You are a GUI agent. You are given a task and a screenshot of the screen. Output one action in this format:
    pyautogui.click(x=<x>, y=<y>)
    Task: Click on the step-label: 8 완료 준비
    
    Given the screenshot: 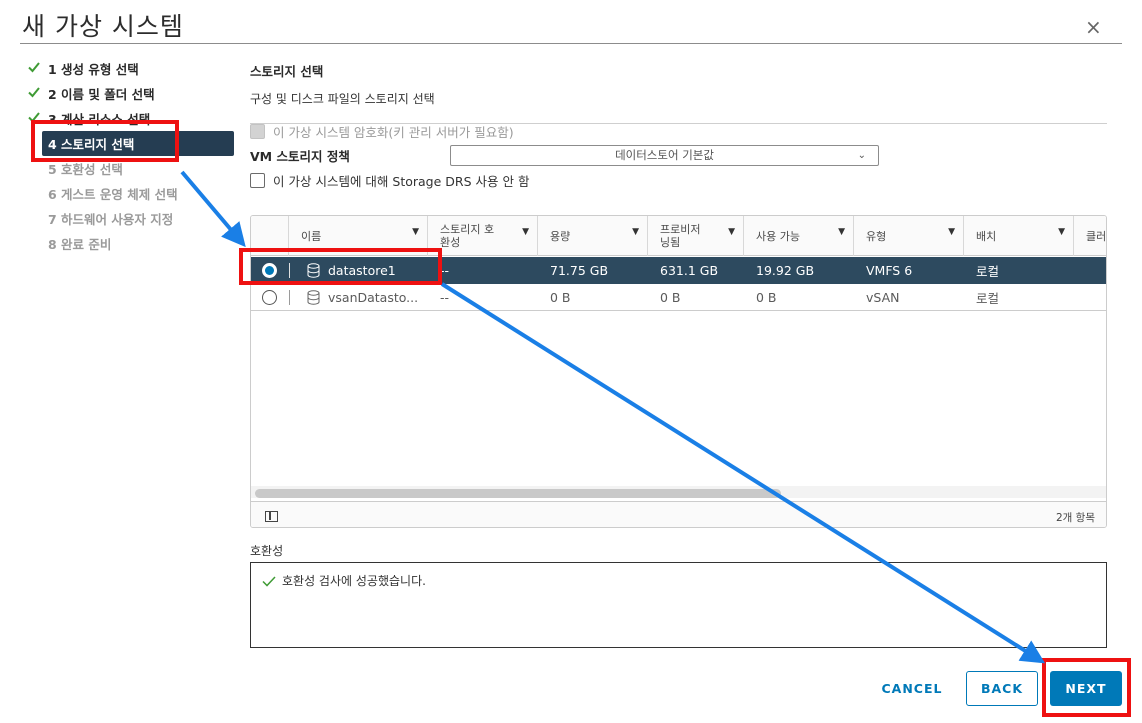 What is the action you would take?
    pyautogui.click(x=80, y=244)
    